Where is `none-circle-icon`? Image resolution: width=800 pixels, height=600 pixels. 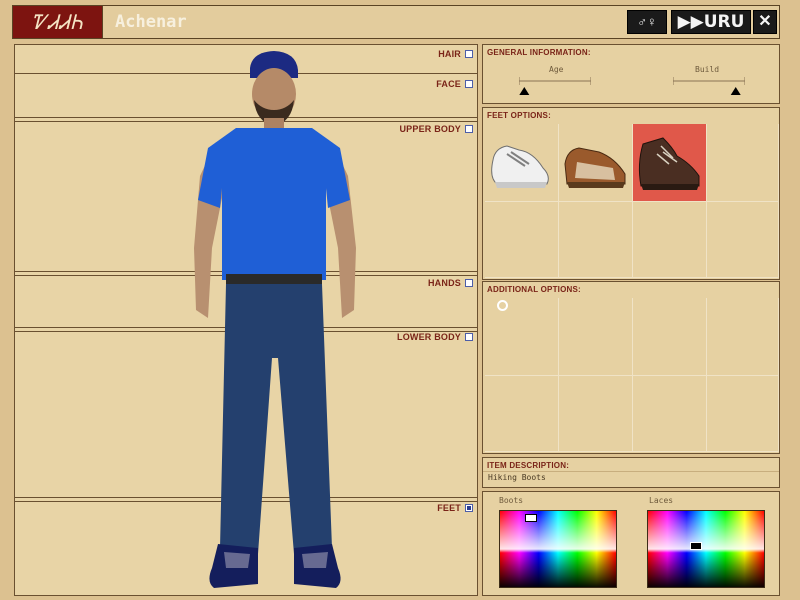
none-circle-icon is located at coordinates (502, 305).